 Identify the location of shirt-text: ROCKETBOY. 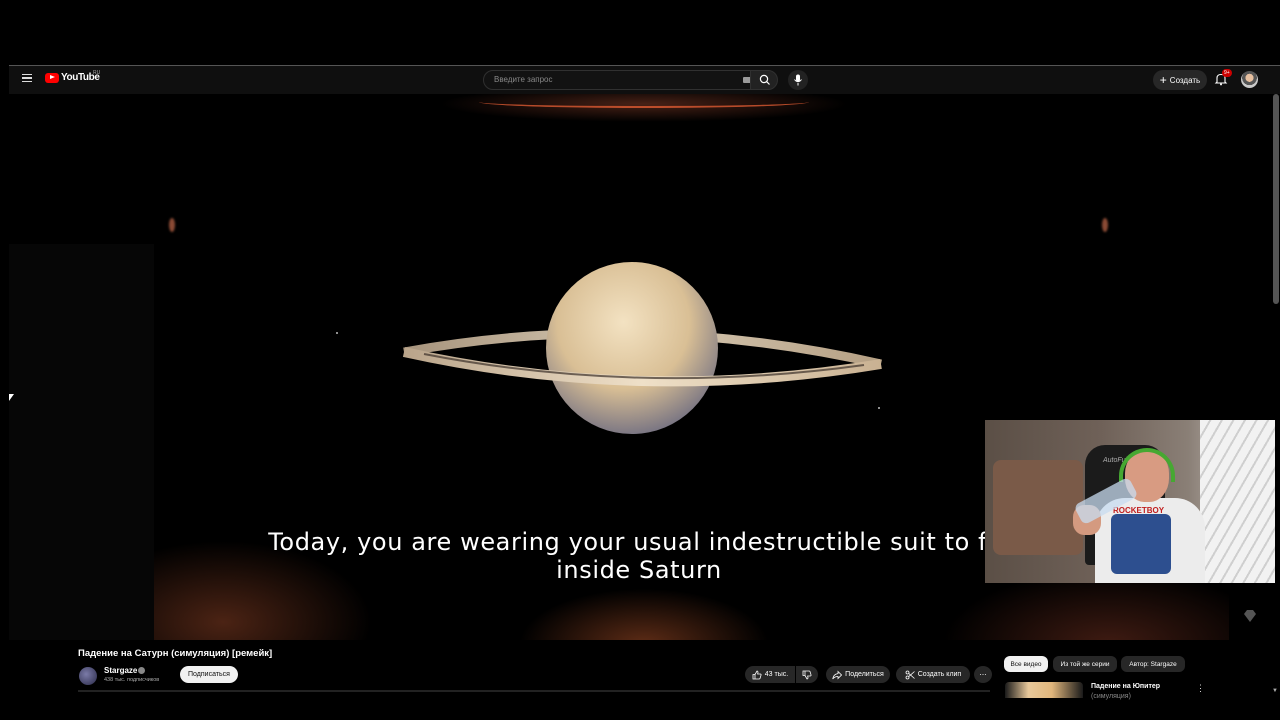
(1139, 510).